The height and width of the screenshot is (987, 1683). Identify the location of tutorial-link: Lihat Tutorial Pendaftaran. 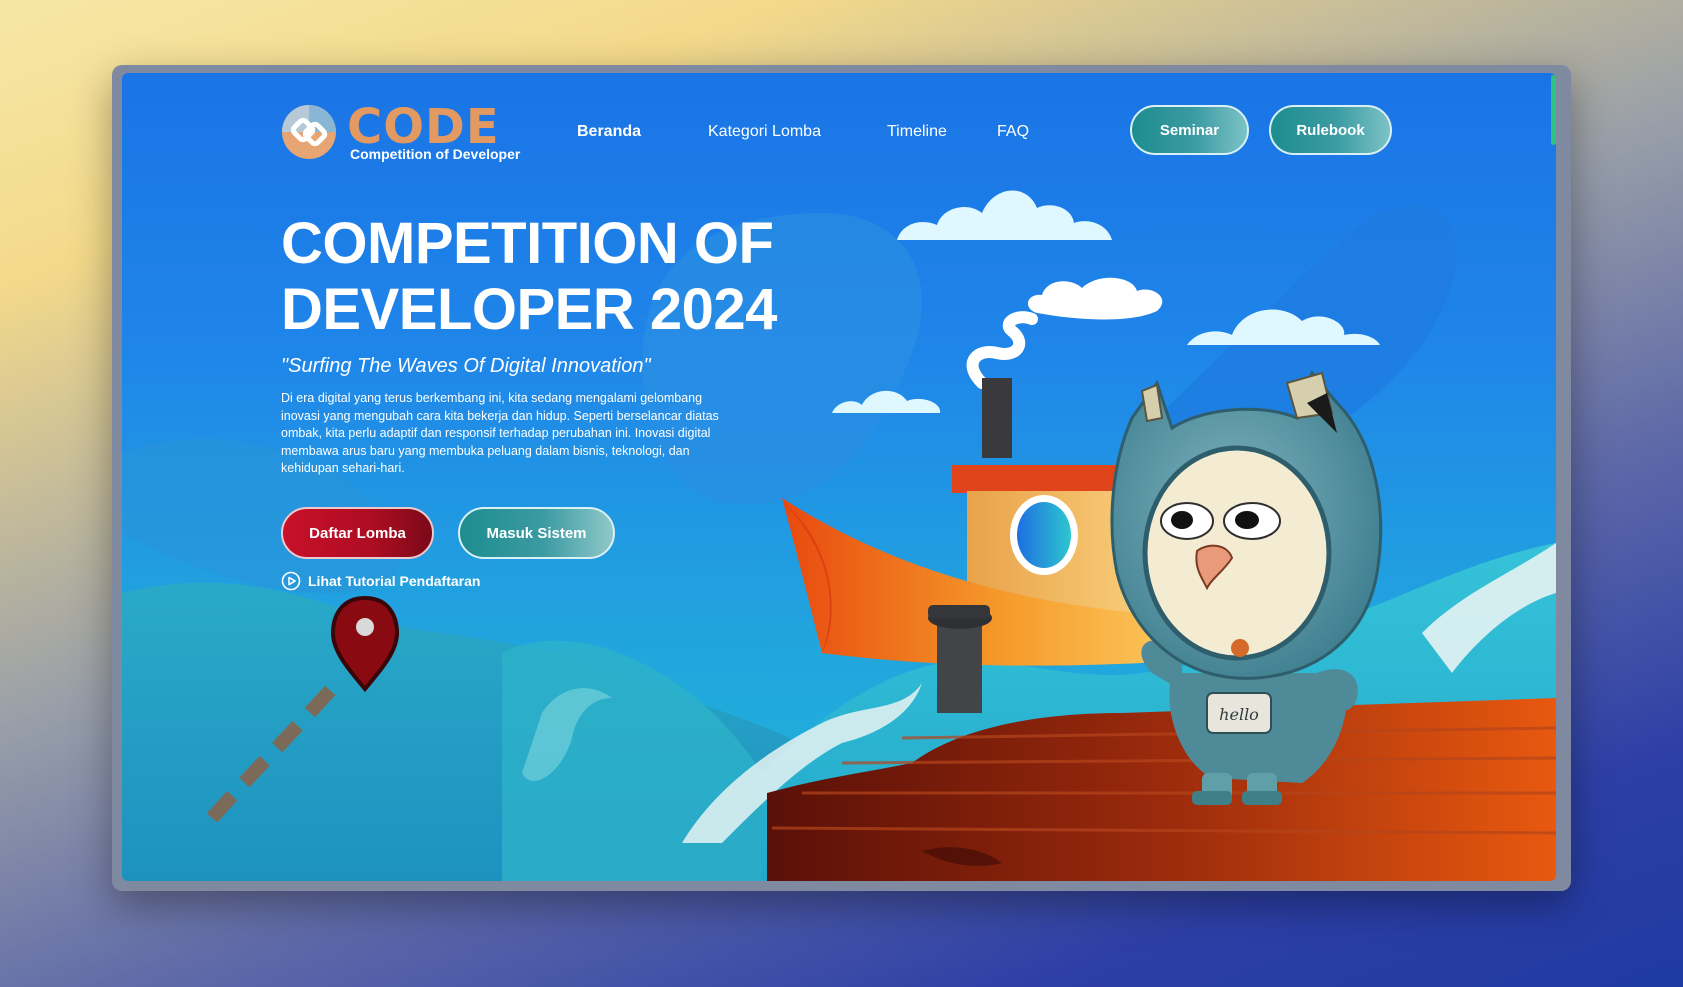
(380, 581).